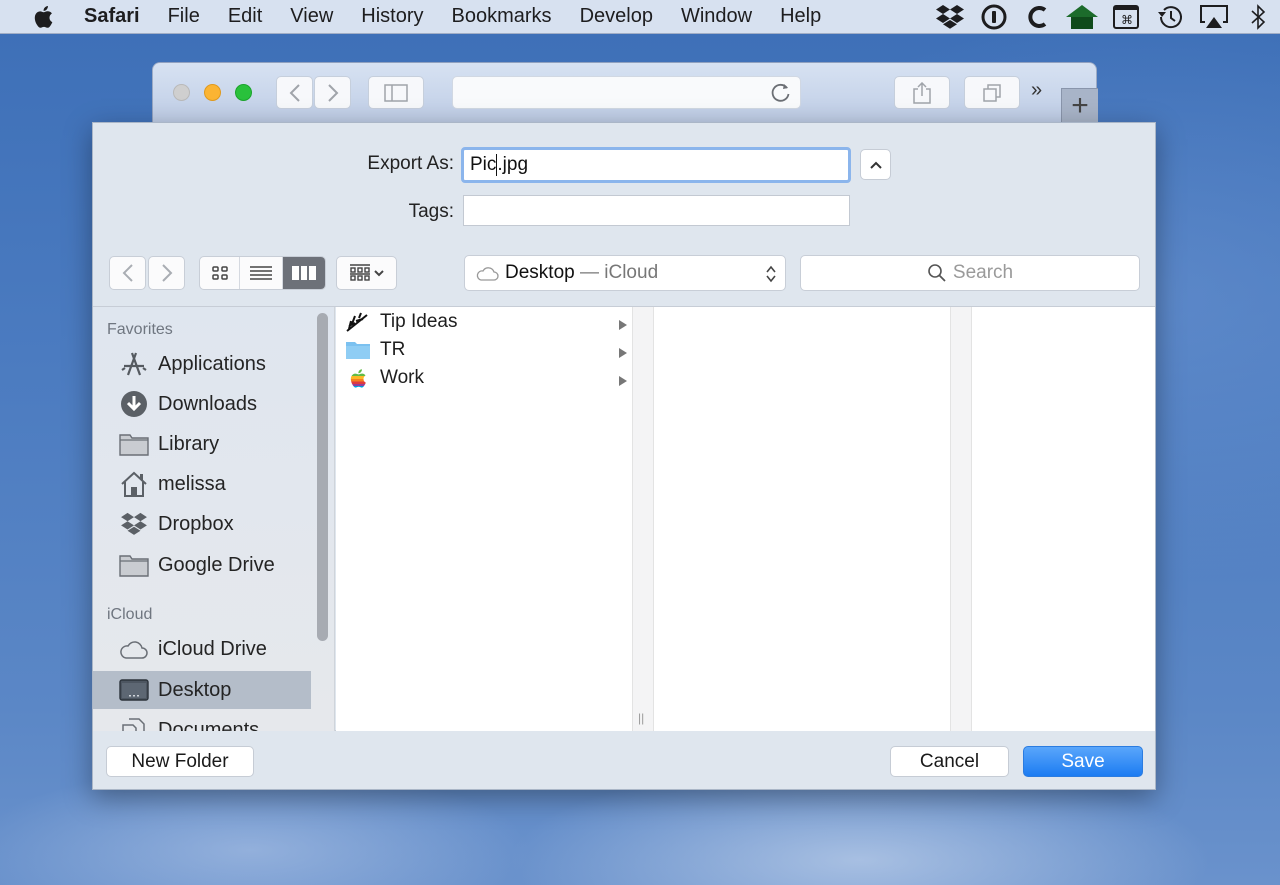 The height and width of the screenshot is (885, 1280). Describe the element at coordinates (656, 210) in the screenshot. I see `tags-input` at that location.